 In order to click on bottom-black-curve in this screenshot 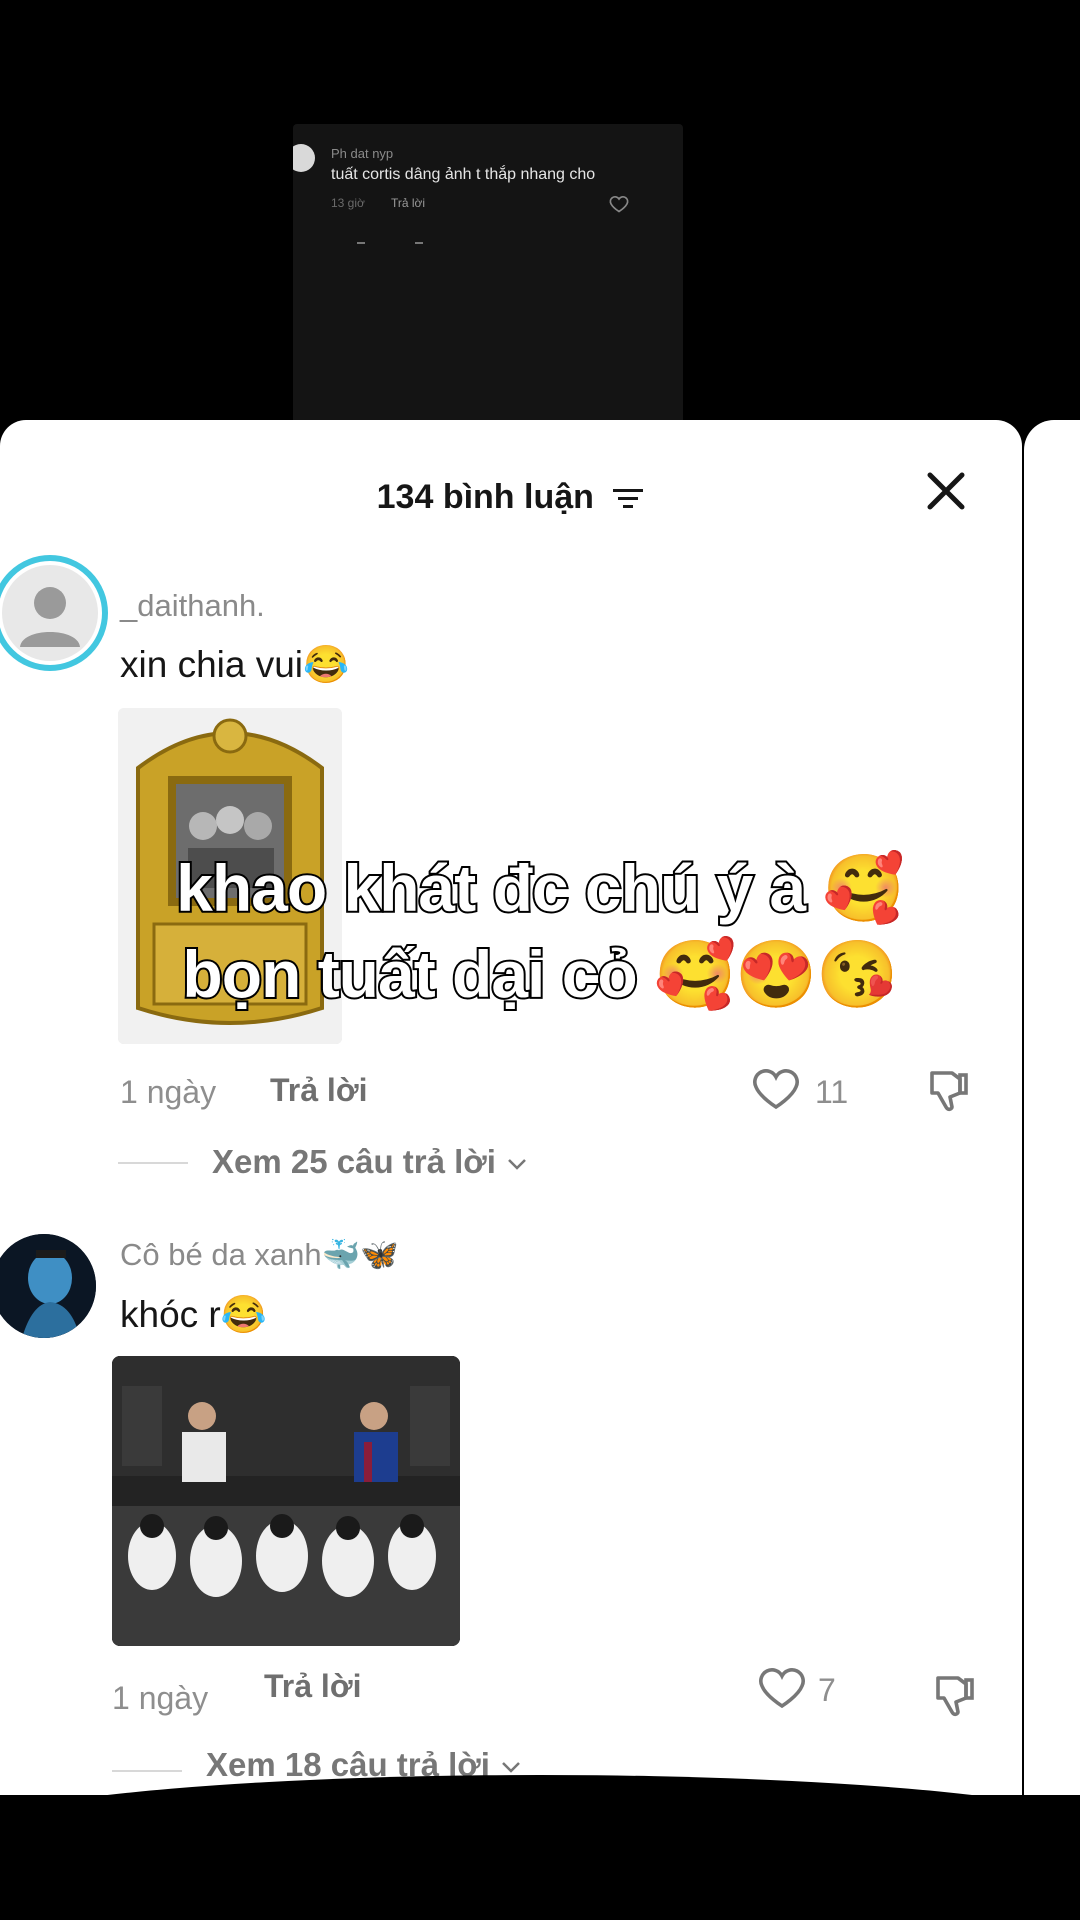, I will do `click(540, 1835)`.